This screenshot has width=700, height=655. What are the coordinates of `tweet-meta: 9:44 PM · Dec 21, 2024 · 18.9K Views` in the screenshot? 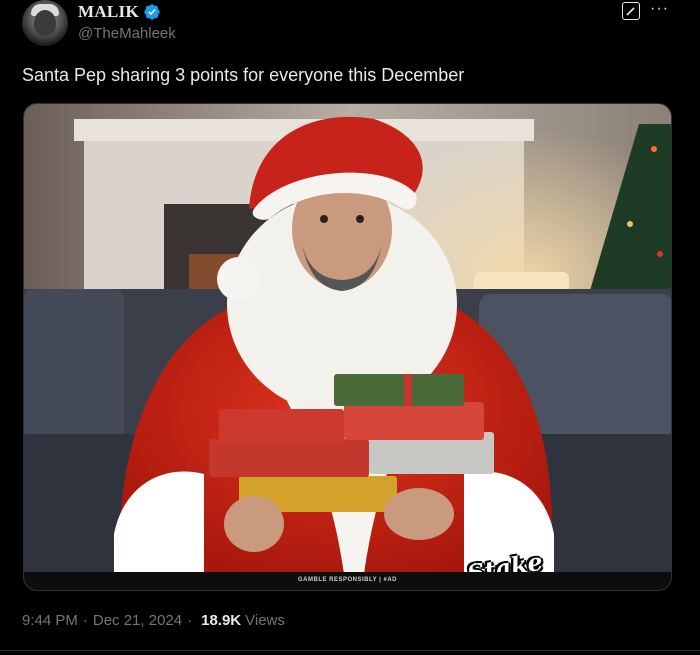 It's located at (153, 620).